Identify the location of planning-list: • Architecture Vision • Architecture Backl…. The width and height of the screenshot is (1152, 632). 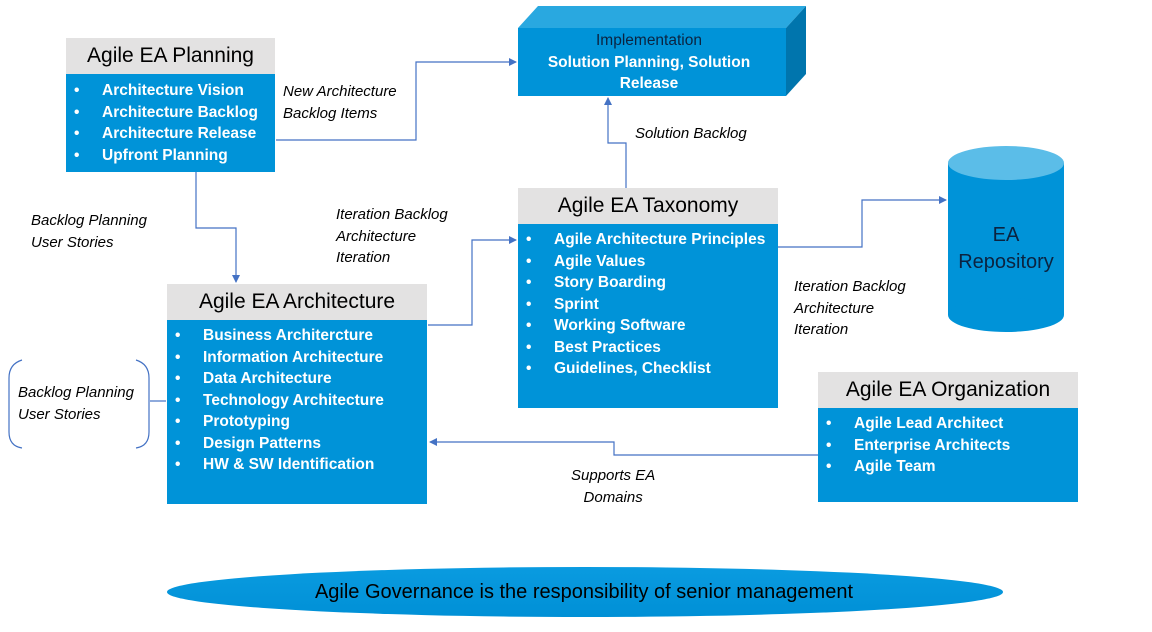
(170, 120).